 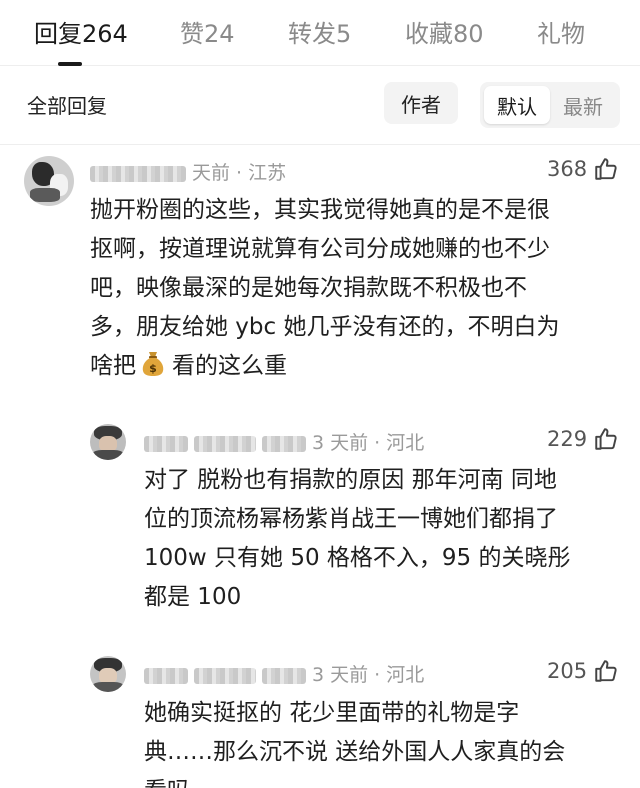 I want to click on comment-line: 她确实挺抠的 花少里面带的礼物是字, so click(x=332, y=713).